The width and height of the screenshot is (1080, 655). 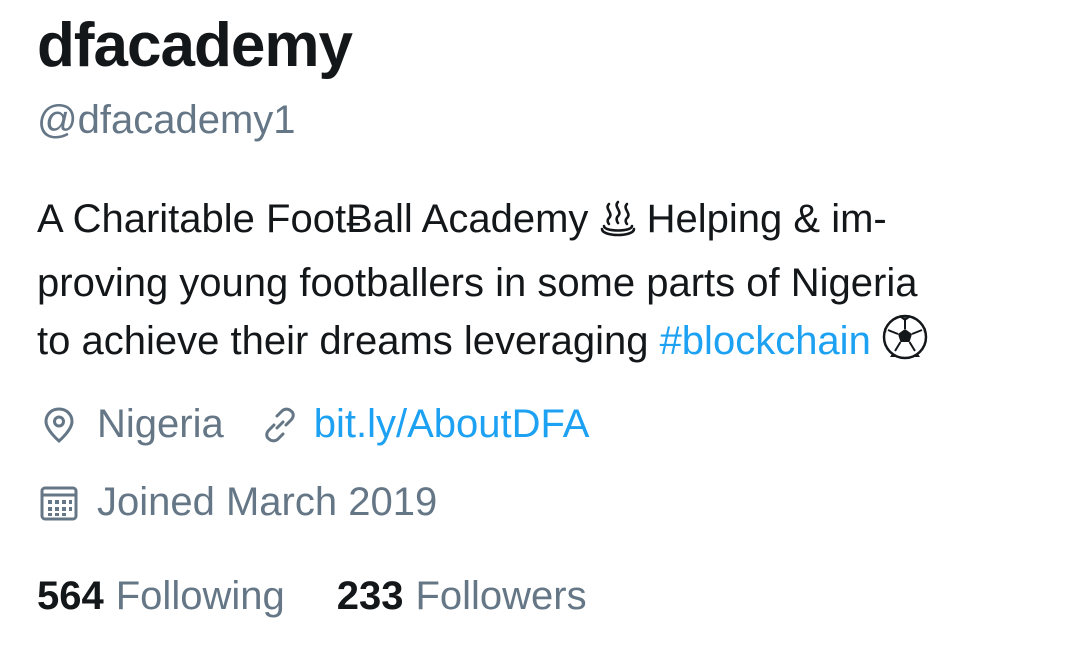 I want to click on profile-meta-location-row: Nigeria bit.ly/AboutDFA, so click(x=313, y=424).